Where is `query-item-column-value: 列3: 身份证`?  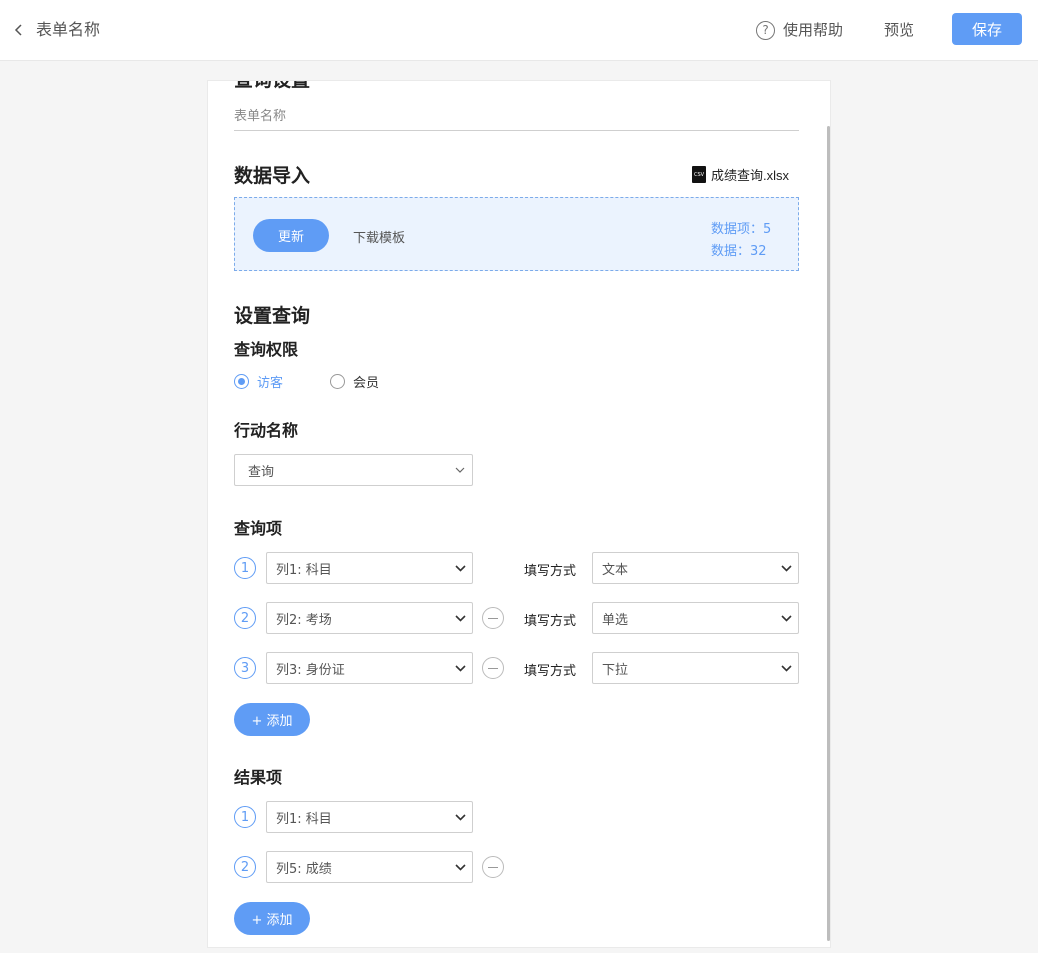
query-item-column-value: 列3: 身份证 is located at coordinates (310, 670).